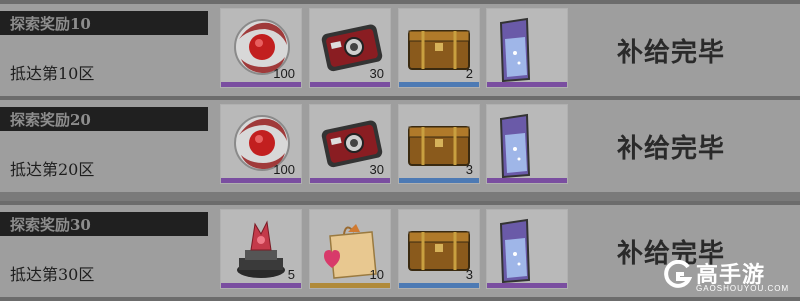 This screenshot has height=301, width=800. I want to click on reward-header-label: 探索奖励30, so click(50, 225).